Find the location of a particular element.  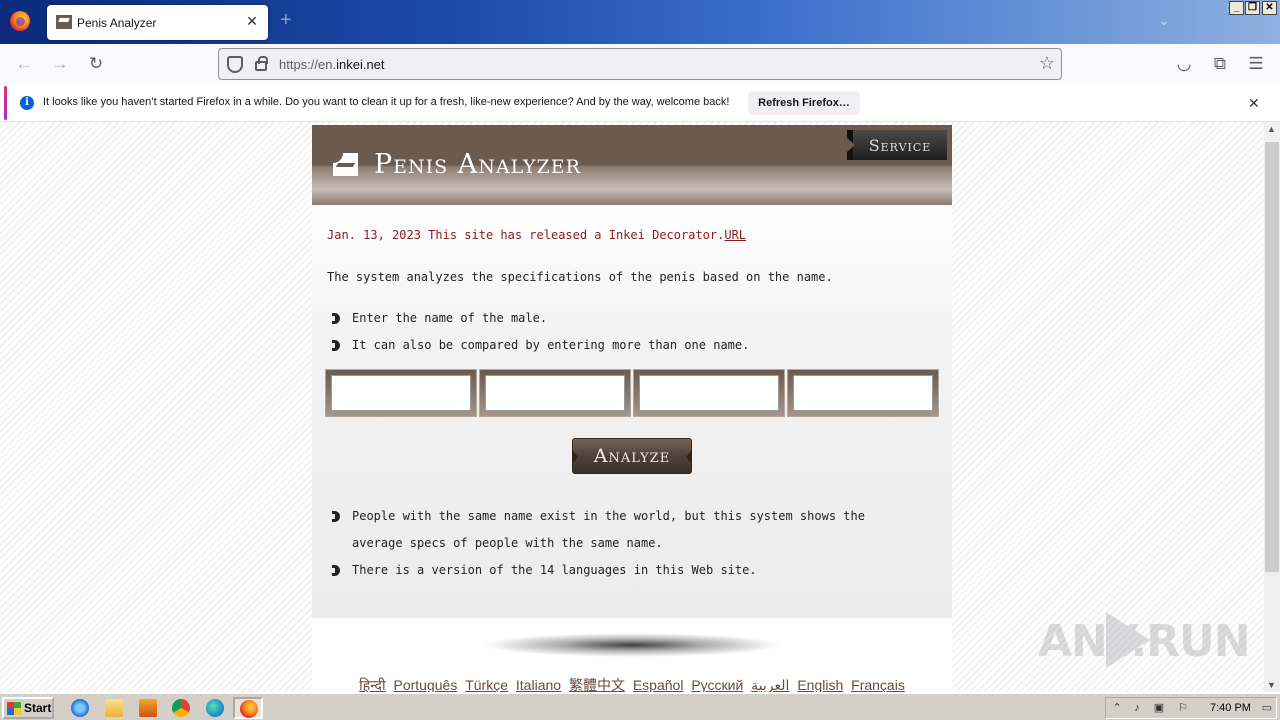

show-hidden-icons-icon: ⌃ is located at coordinates (1117, 708).